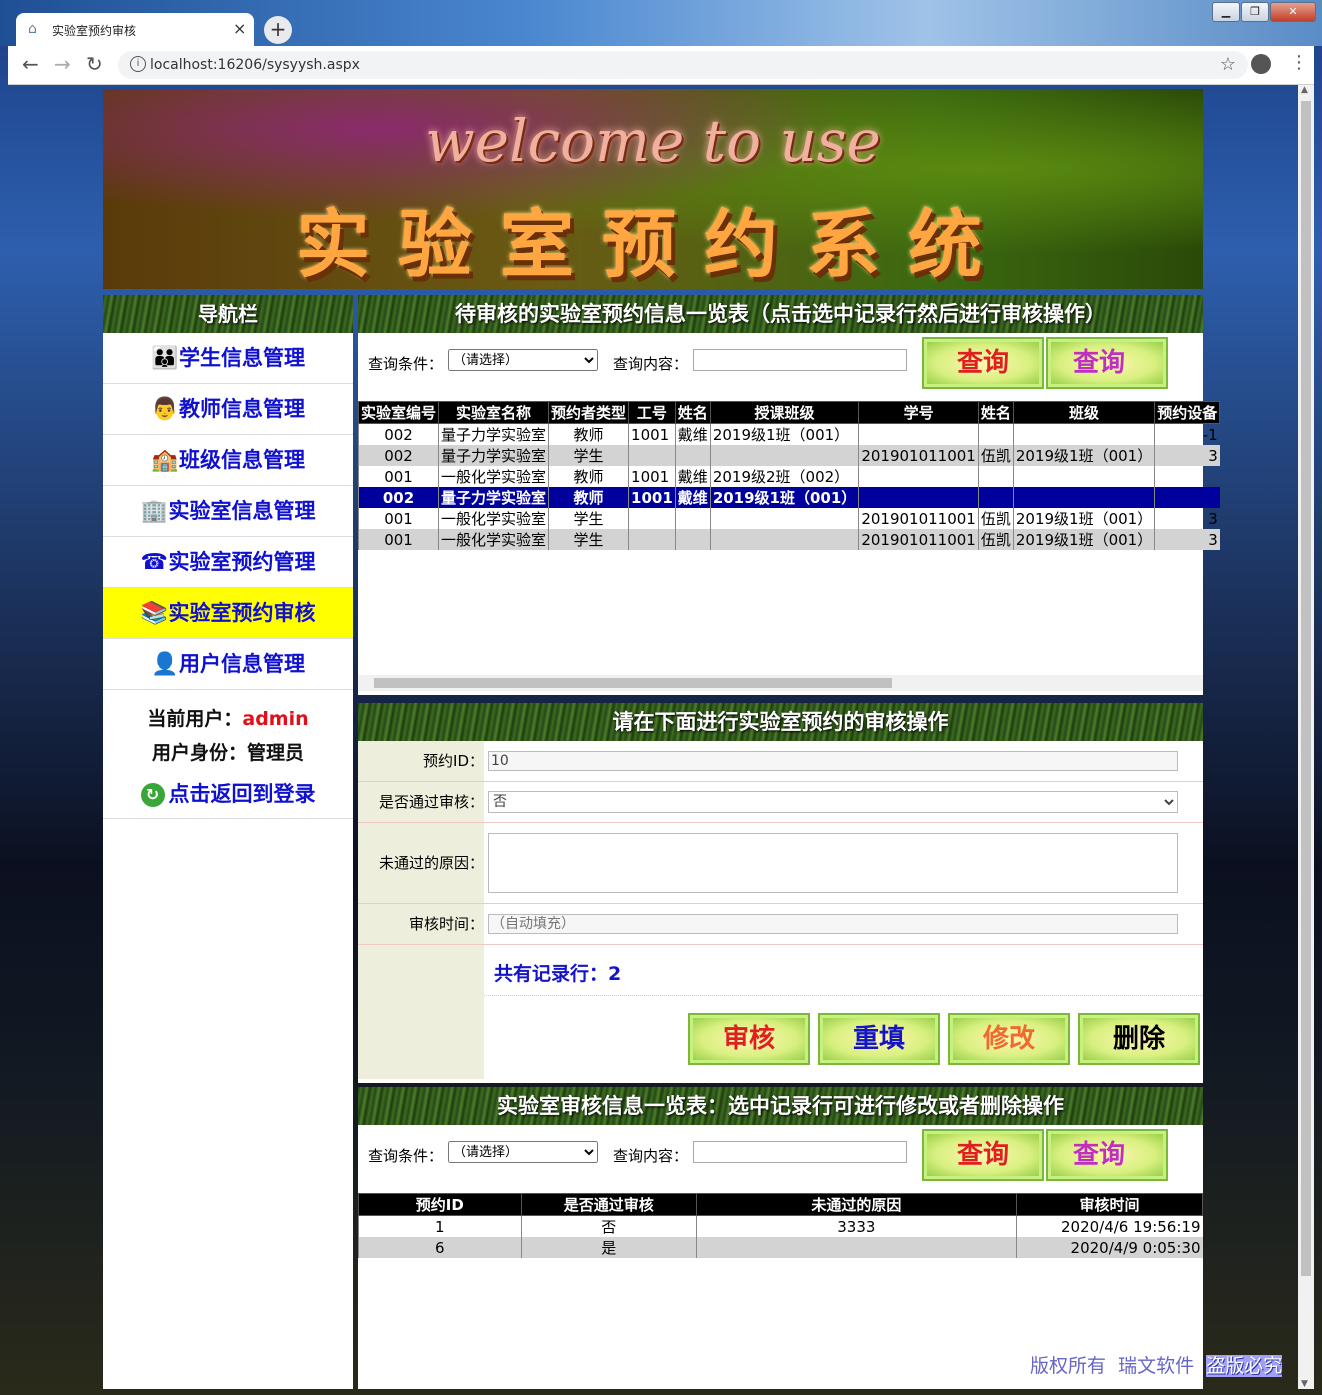  I want to click on browser-tab: ⌂ 实验室预约审核 ×, so click(135, 29).